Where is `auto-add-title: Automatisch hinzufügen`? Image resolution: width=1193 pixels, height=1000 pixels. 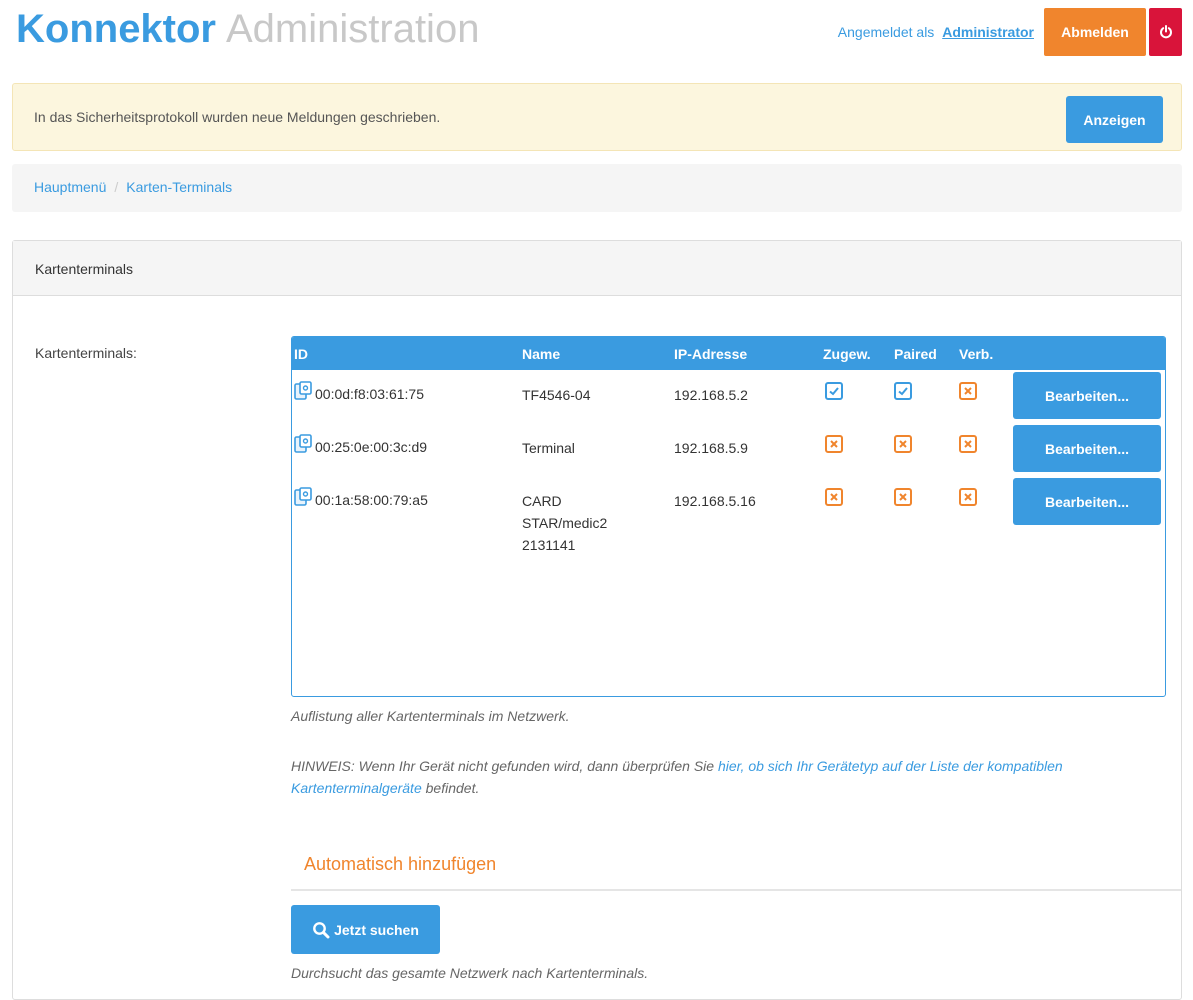 auto-add-title: Automatisch hinzufügen is located at coordinates (400, 864).